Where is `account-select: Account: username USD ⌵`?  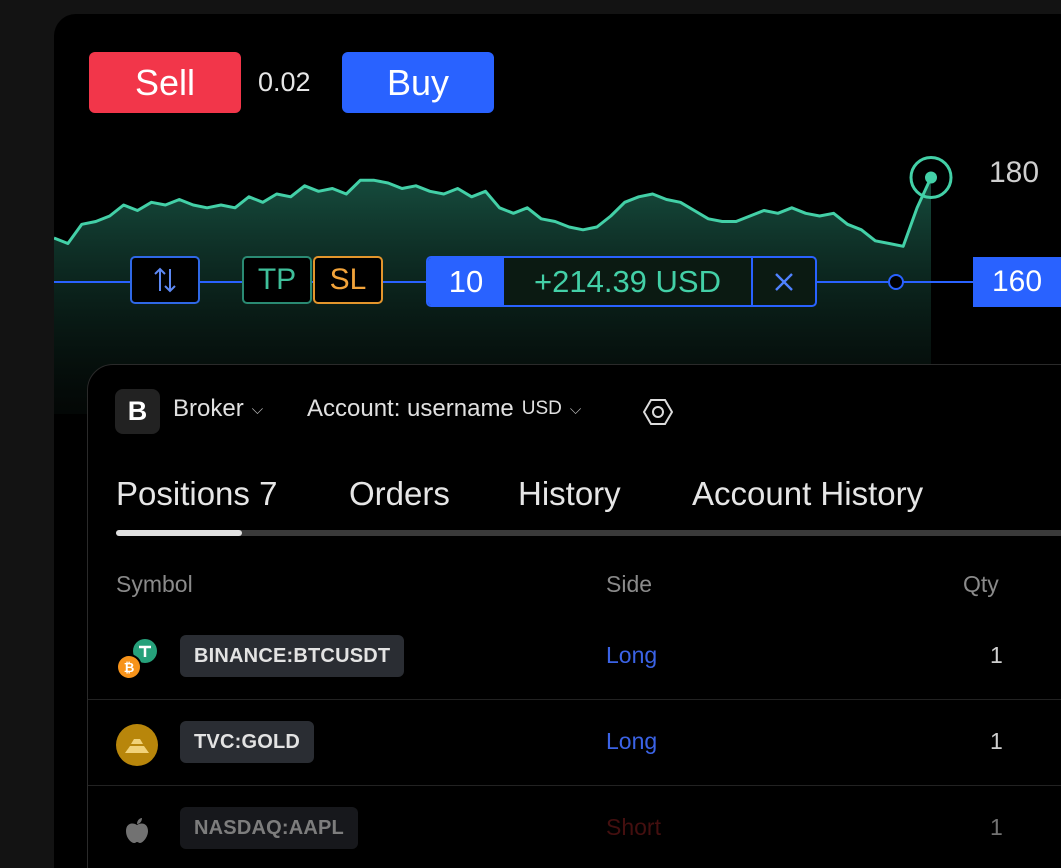
account-select: Account: username USD ⌵ is located at coordinates (444, 409).